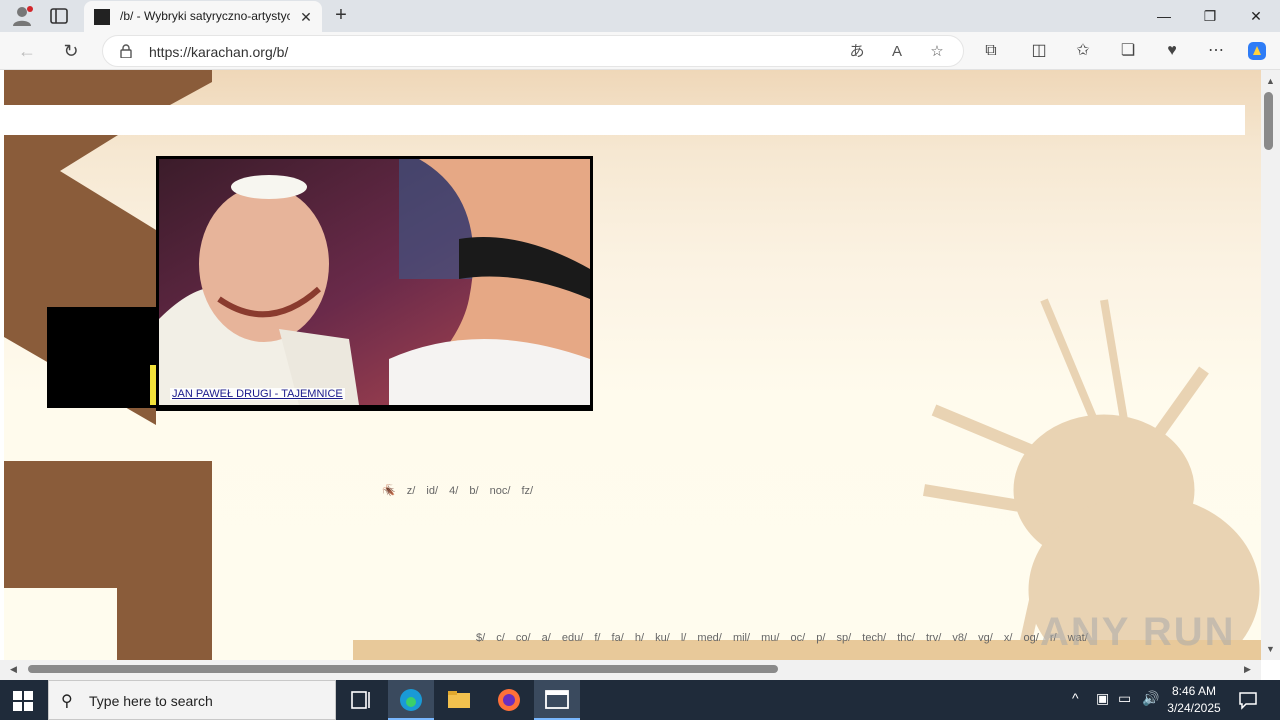 The height and width of the screenshot is (720, 1280). I want to click on board-link: noc/, so click(500, 491).